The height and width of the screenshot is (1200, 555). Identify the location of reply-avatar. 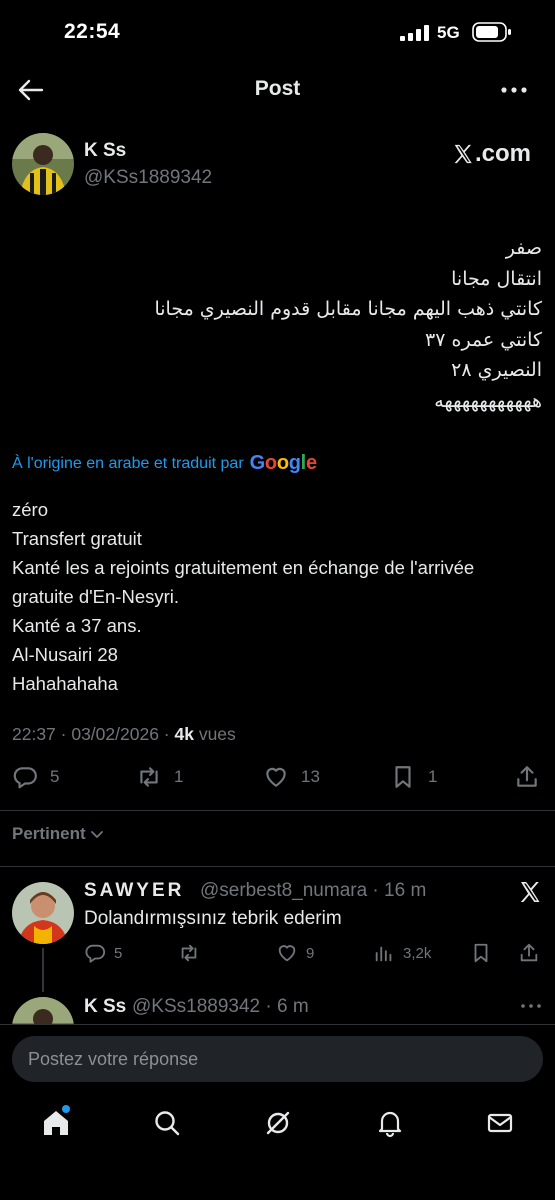
(43, 913).